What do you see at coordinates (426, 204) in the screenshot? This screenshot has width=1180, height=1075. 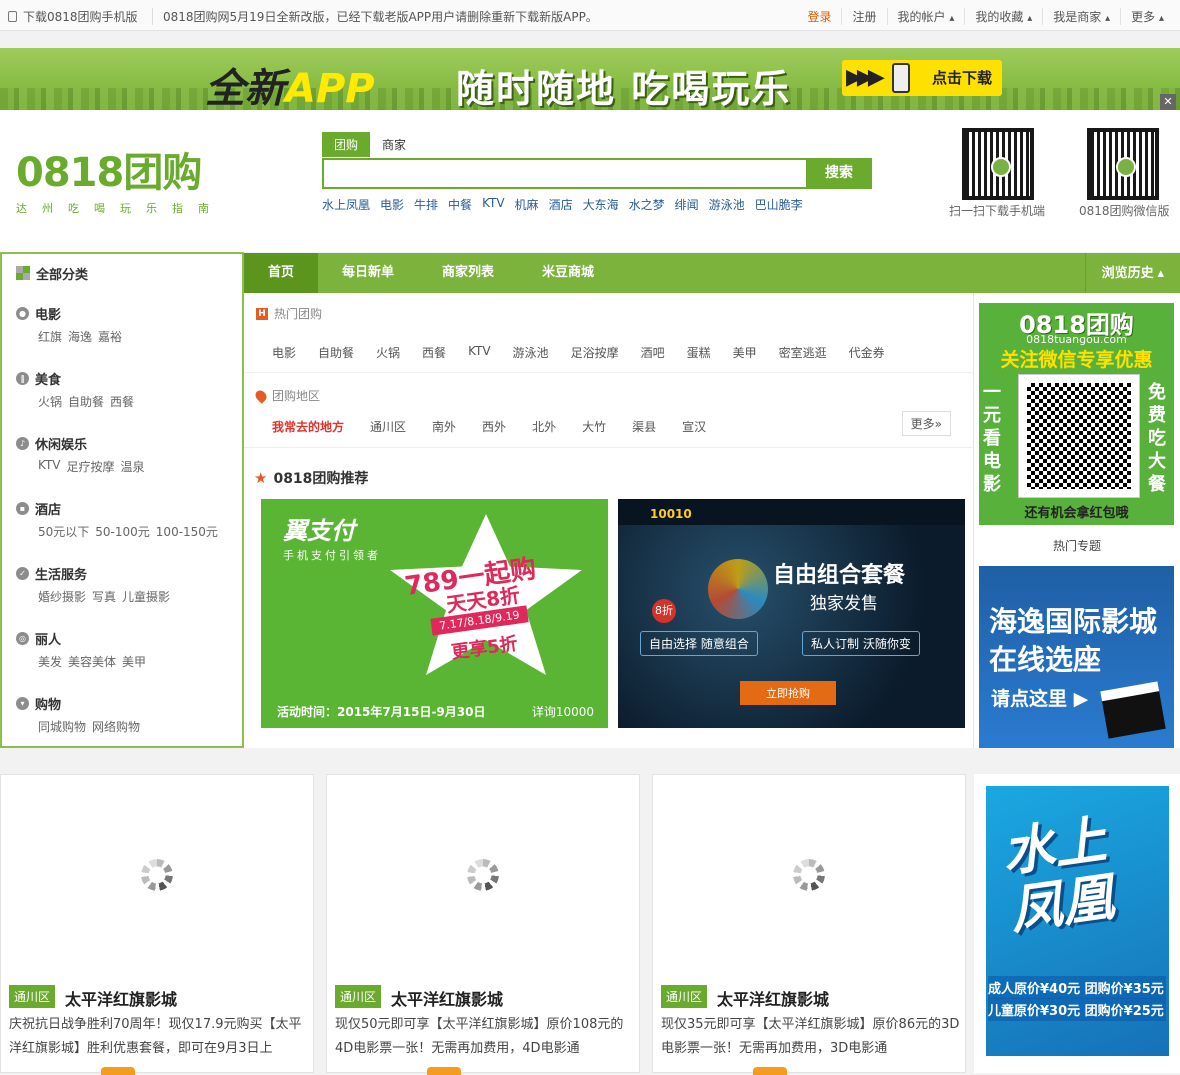 I see `hot-word-link: 牛排` at bounding box center [426, 204].